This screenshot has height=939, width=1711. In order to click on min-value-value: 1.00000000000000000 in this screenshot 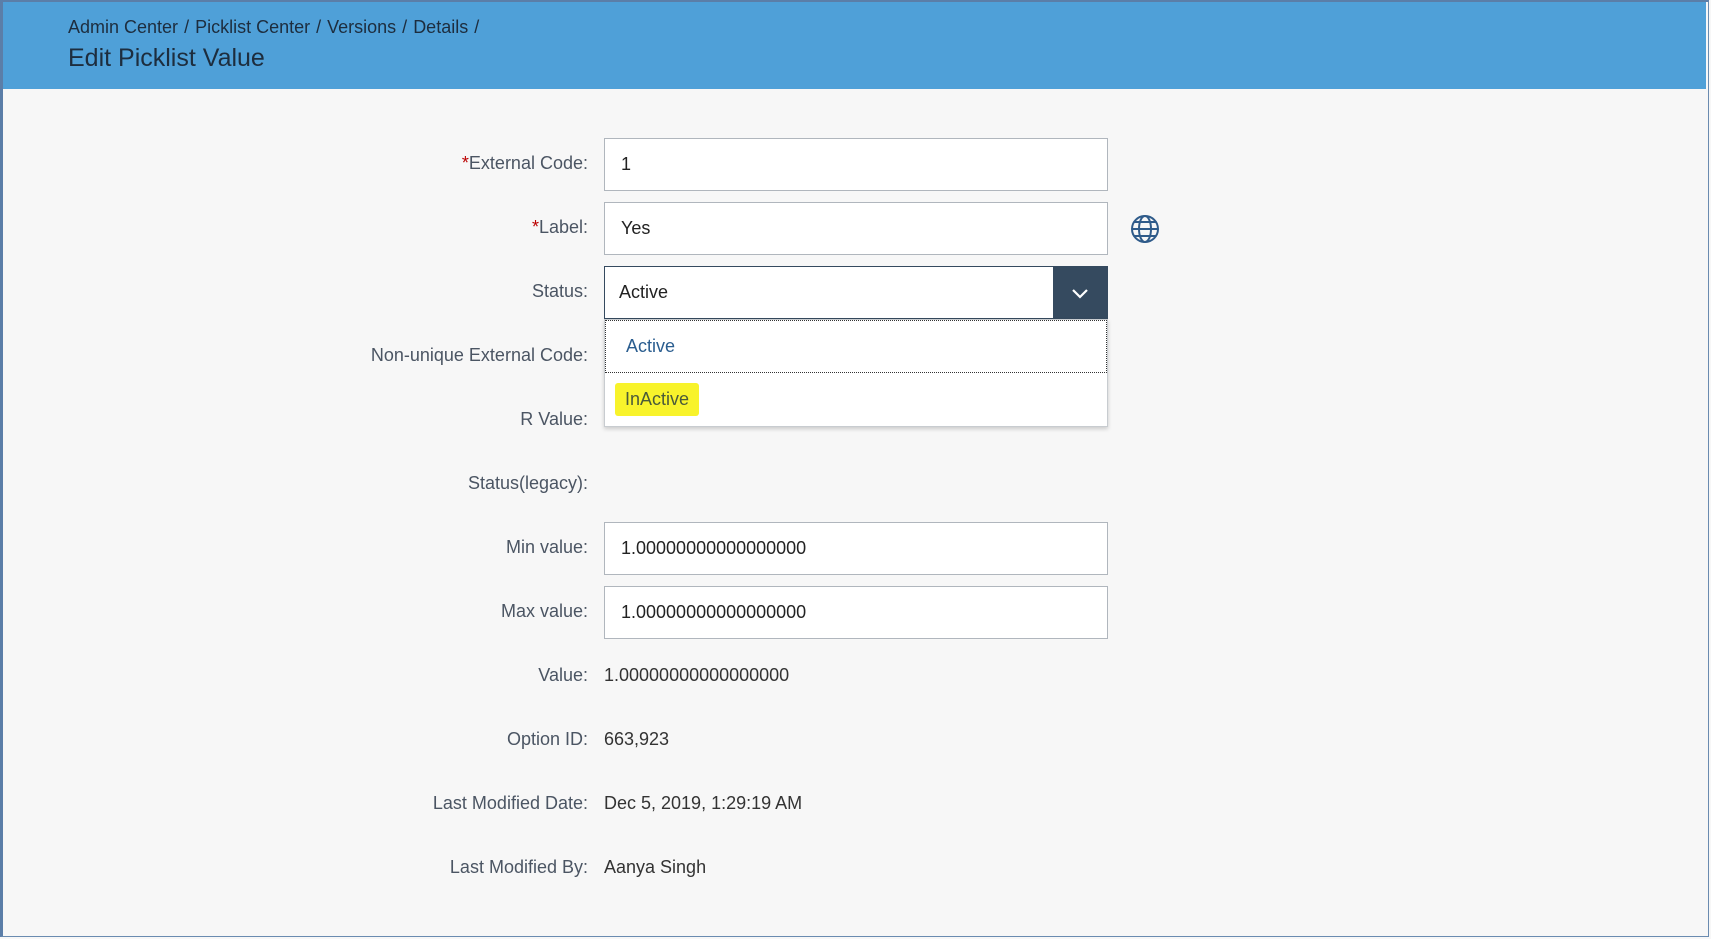, I will do `click(714, 548)`.